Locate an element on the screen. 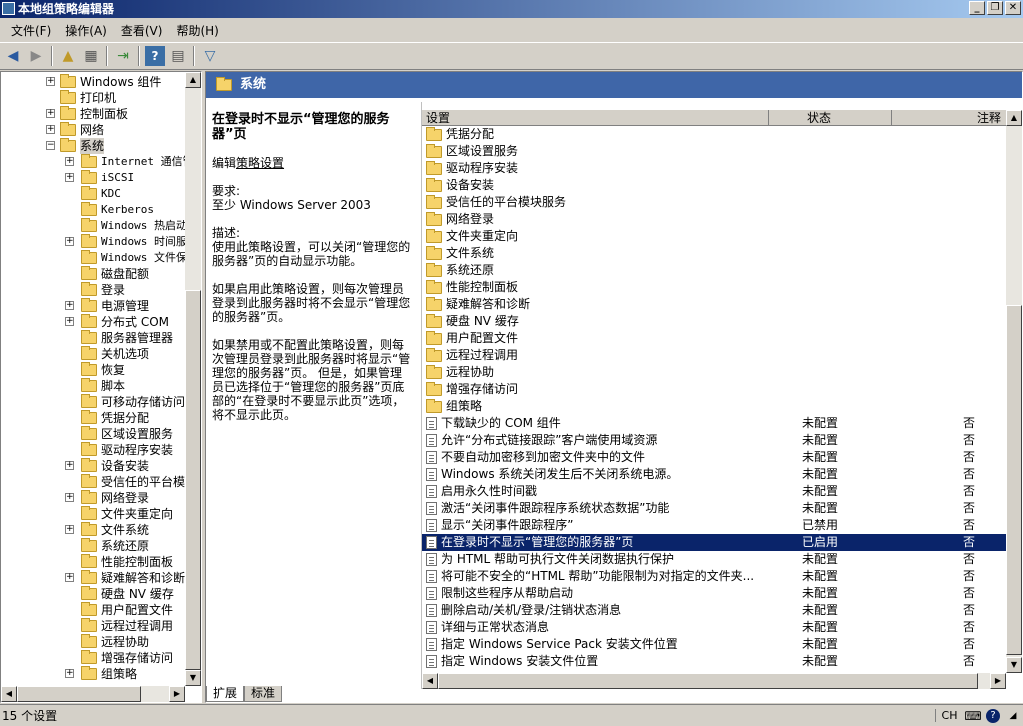  up-folder-icon: ▲ is located at coordinates (68, 56).